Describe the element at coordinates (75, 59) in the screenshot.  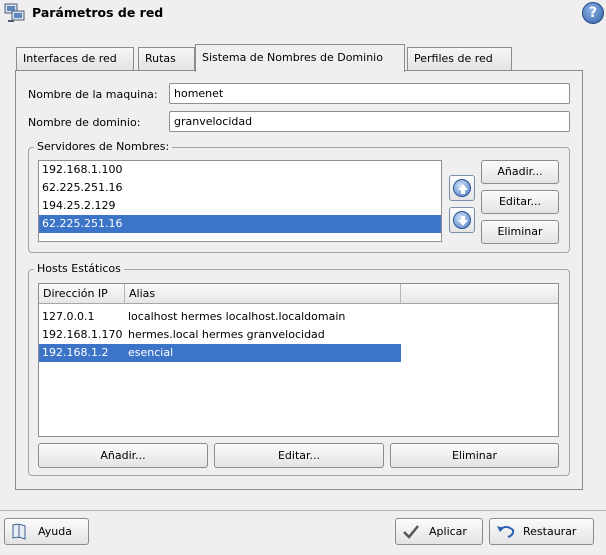
I see `tab-interfaces: Interfaces de red` at that location.